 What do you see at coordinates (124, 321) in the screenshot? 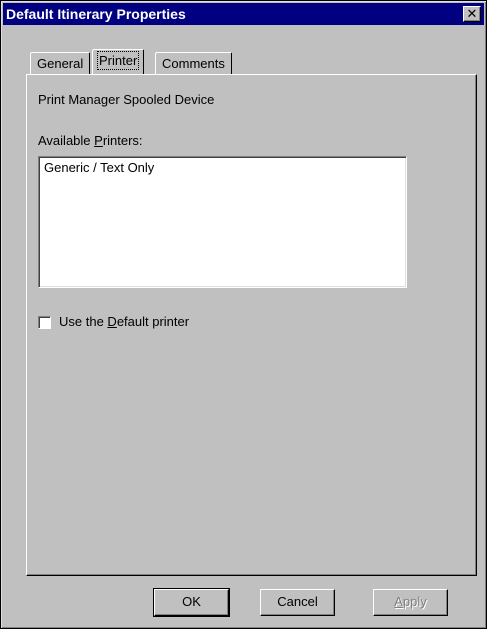
I see `default-printer-label: Use the Default printer` at bounding box center [124, 321].